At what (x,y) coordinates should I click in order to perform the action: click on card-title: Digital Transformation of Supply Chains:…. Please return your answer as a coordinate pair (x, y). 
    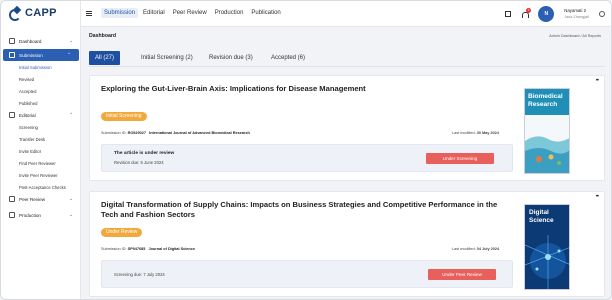
    Looking at the image, I should click on (306, 210).